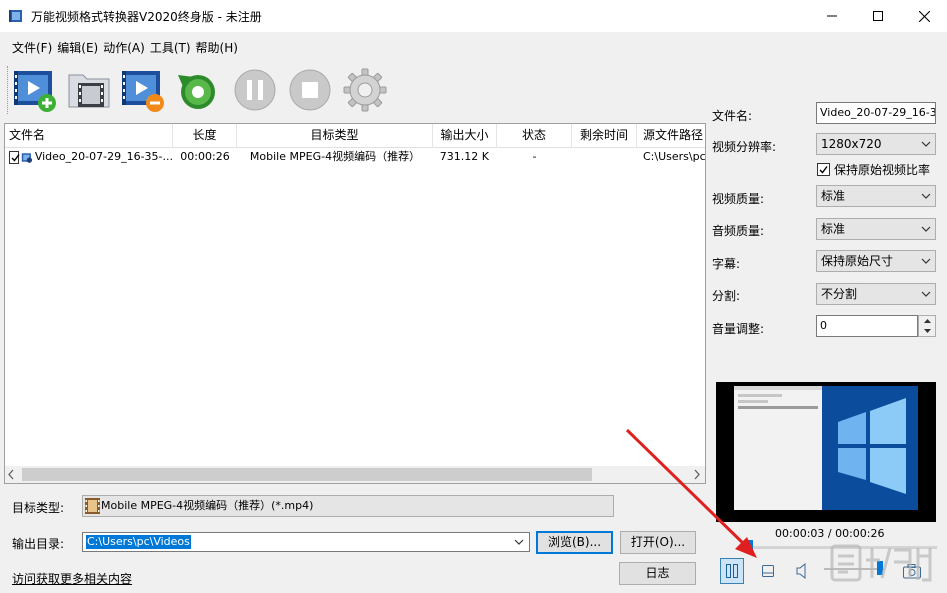  What do you see at coordinates (876, 196) in the screenshot?
I see `video-quality-select: 标准` at bounding box center [876, 196].